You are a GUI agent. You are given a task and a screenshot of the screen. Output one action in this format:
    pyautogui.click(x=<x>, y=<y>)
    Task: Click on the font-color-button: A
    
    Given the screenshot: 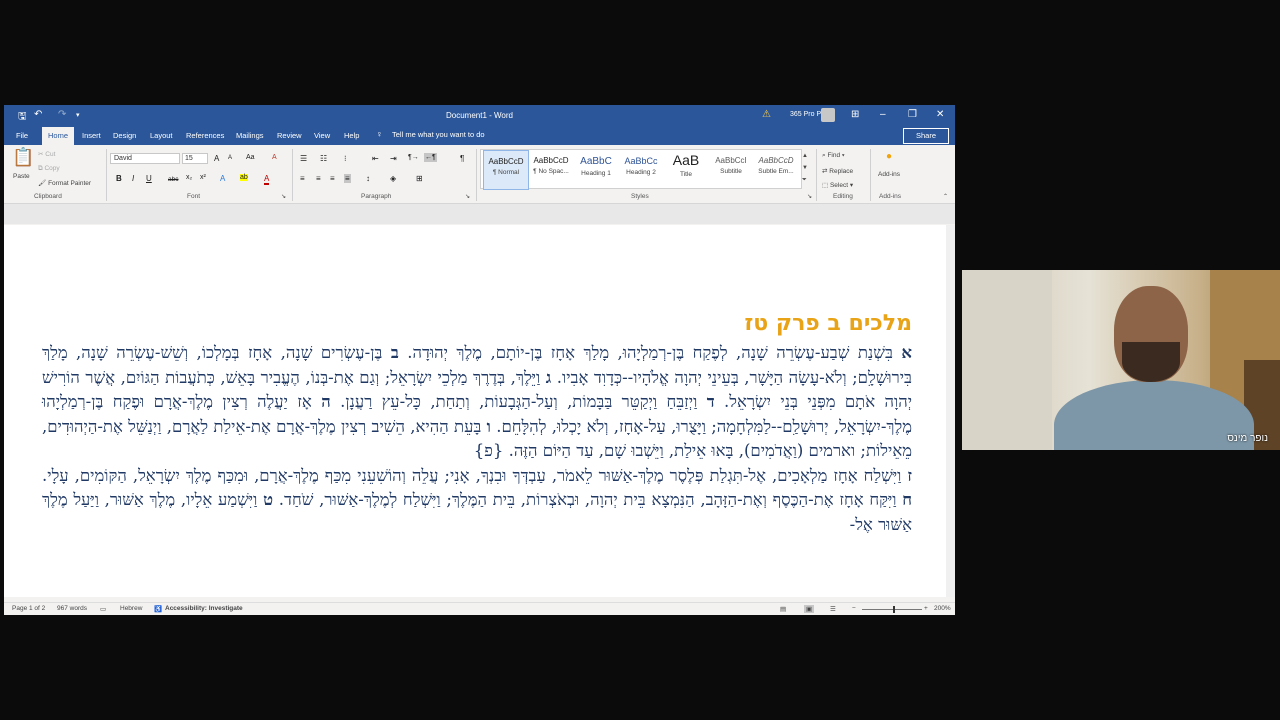 What is the action you would take?
    pyautogui.click(x=267, y=179)
    